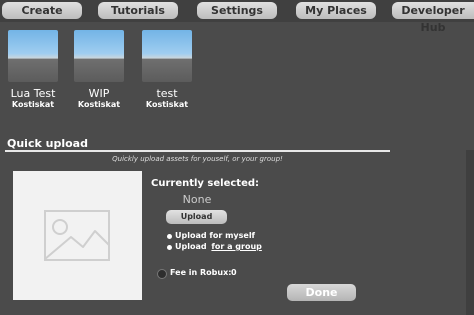 This screenshot has height=315, width=474. I want to click on nav-settings-button: Settings, so click(237, 10).